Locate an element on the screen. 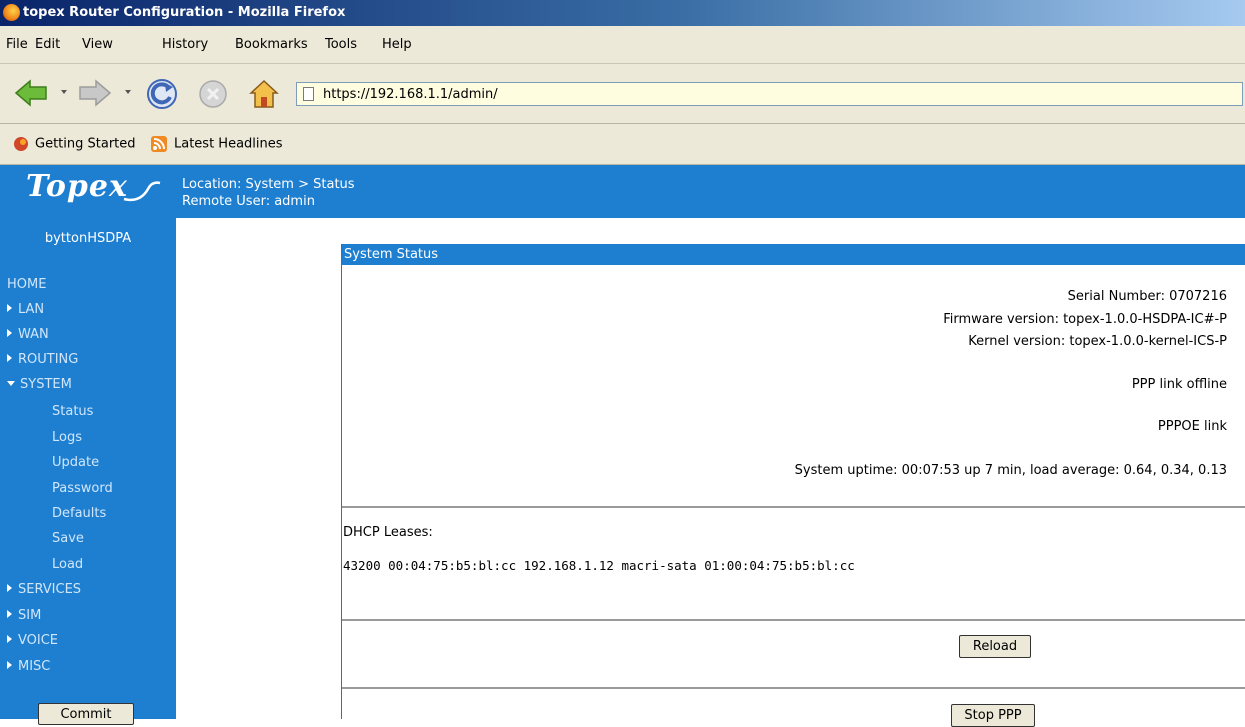  sidebar-subitem-load: Load is located at coordinates (67, 564).